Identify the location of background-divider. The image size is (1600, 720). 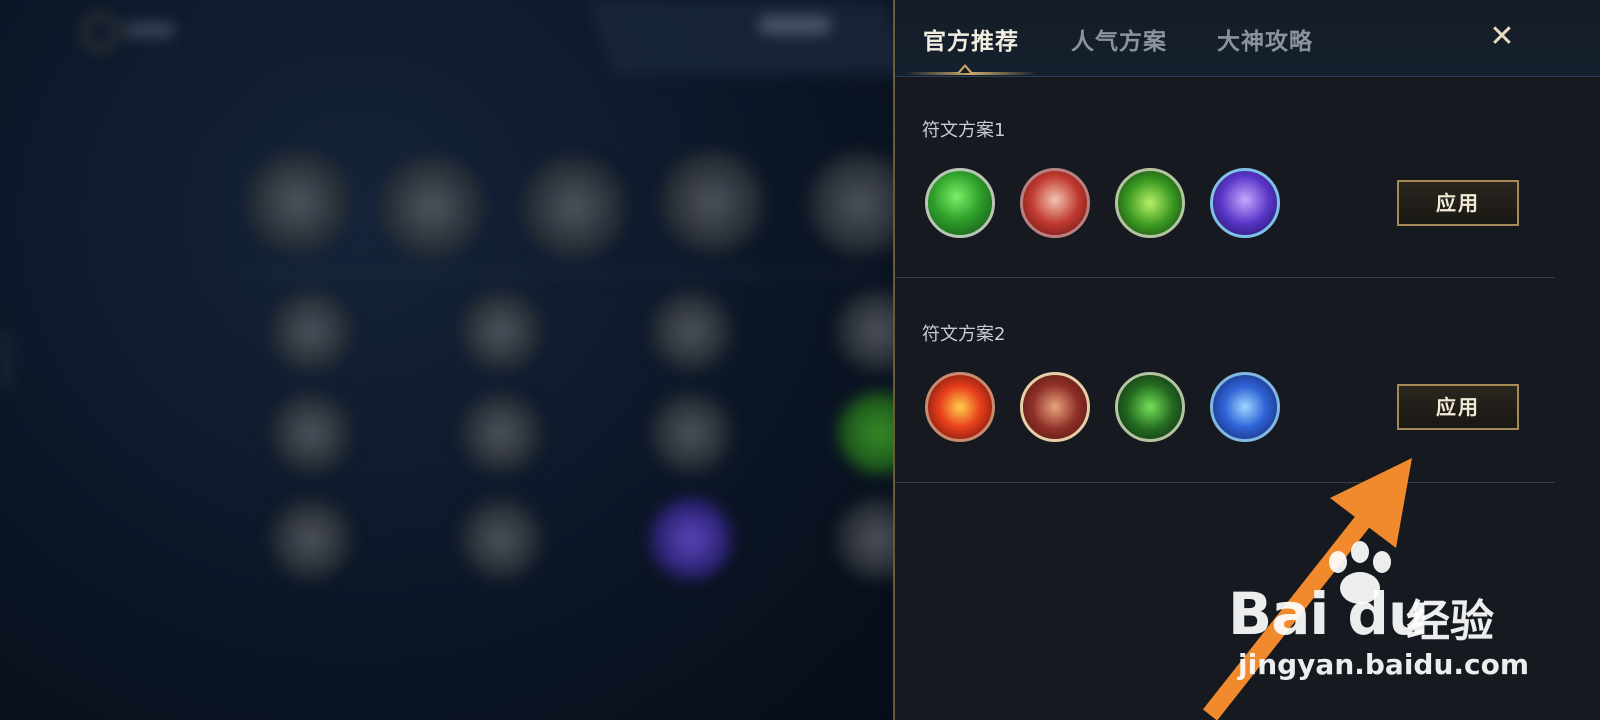
(560, 273).